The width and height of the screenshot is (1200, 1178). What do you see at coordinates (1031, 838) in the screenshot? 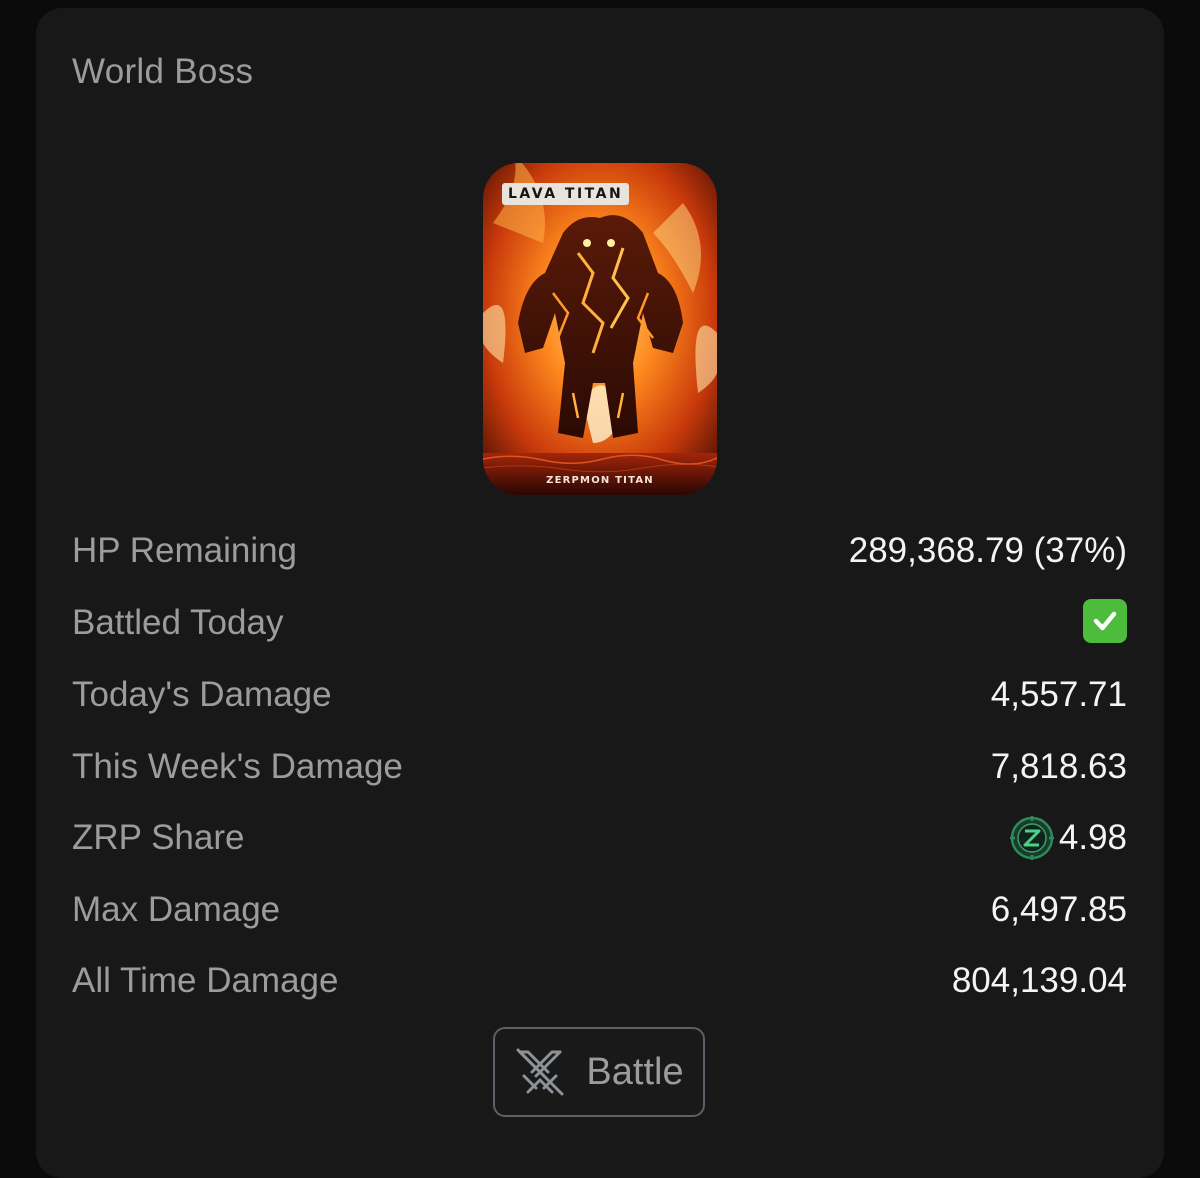
I see `zrp-token-icon` at bounding box center [1031, 838].